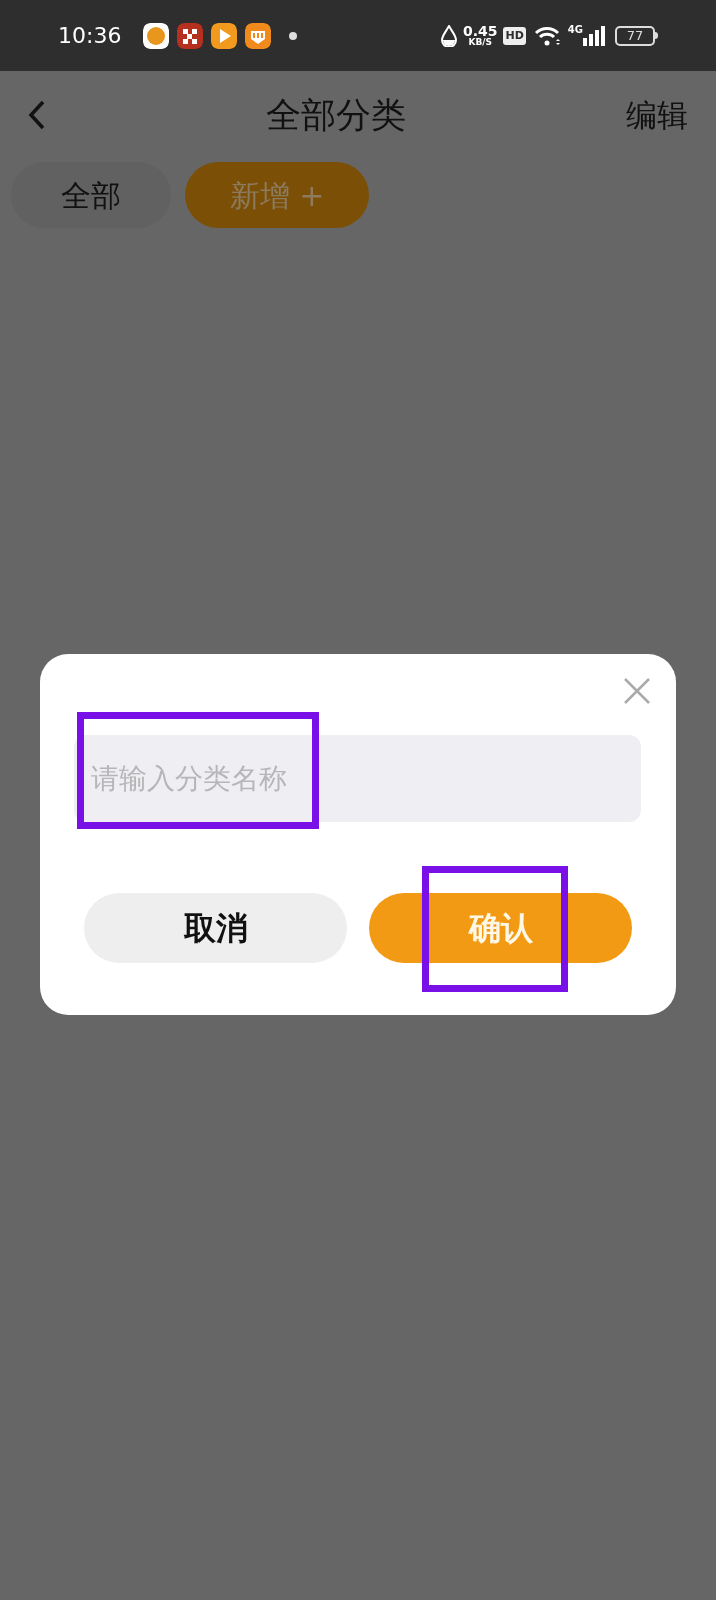 This screenshot has width=716, height=1600. Describe the element at coordinates (636, 35) in the screenshot. I see `battery-indicator: 77` at that location.